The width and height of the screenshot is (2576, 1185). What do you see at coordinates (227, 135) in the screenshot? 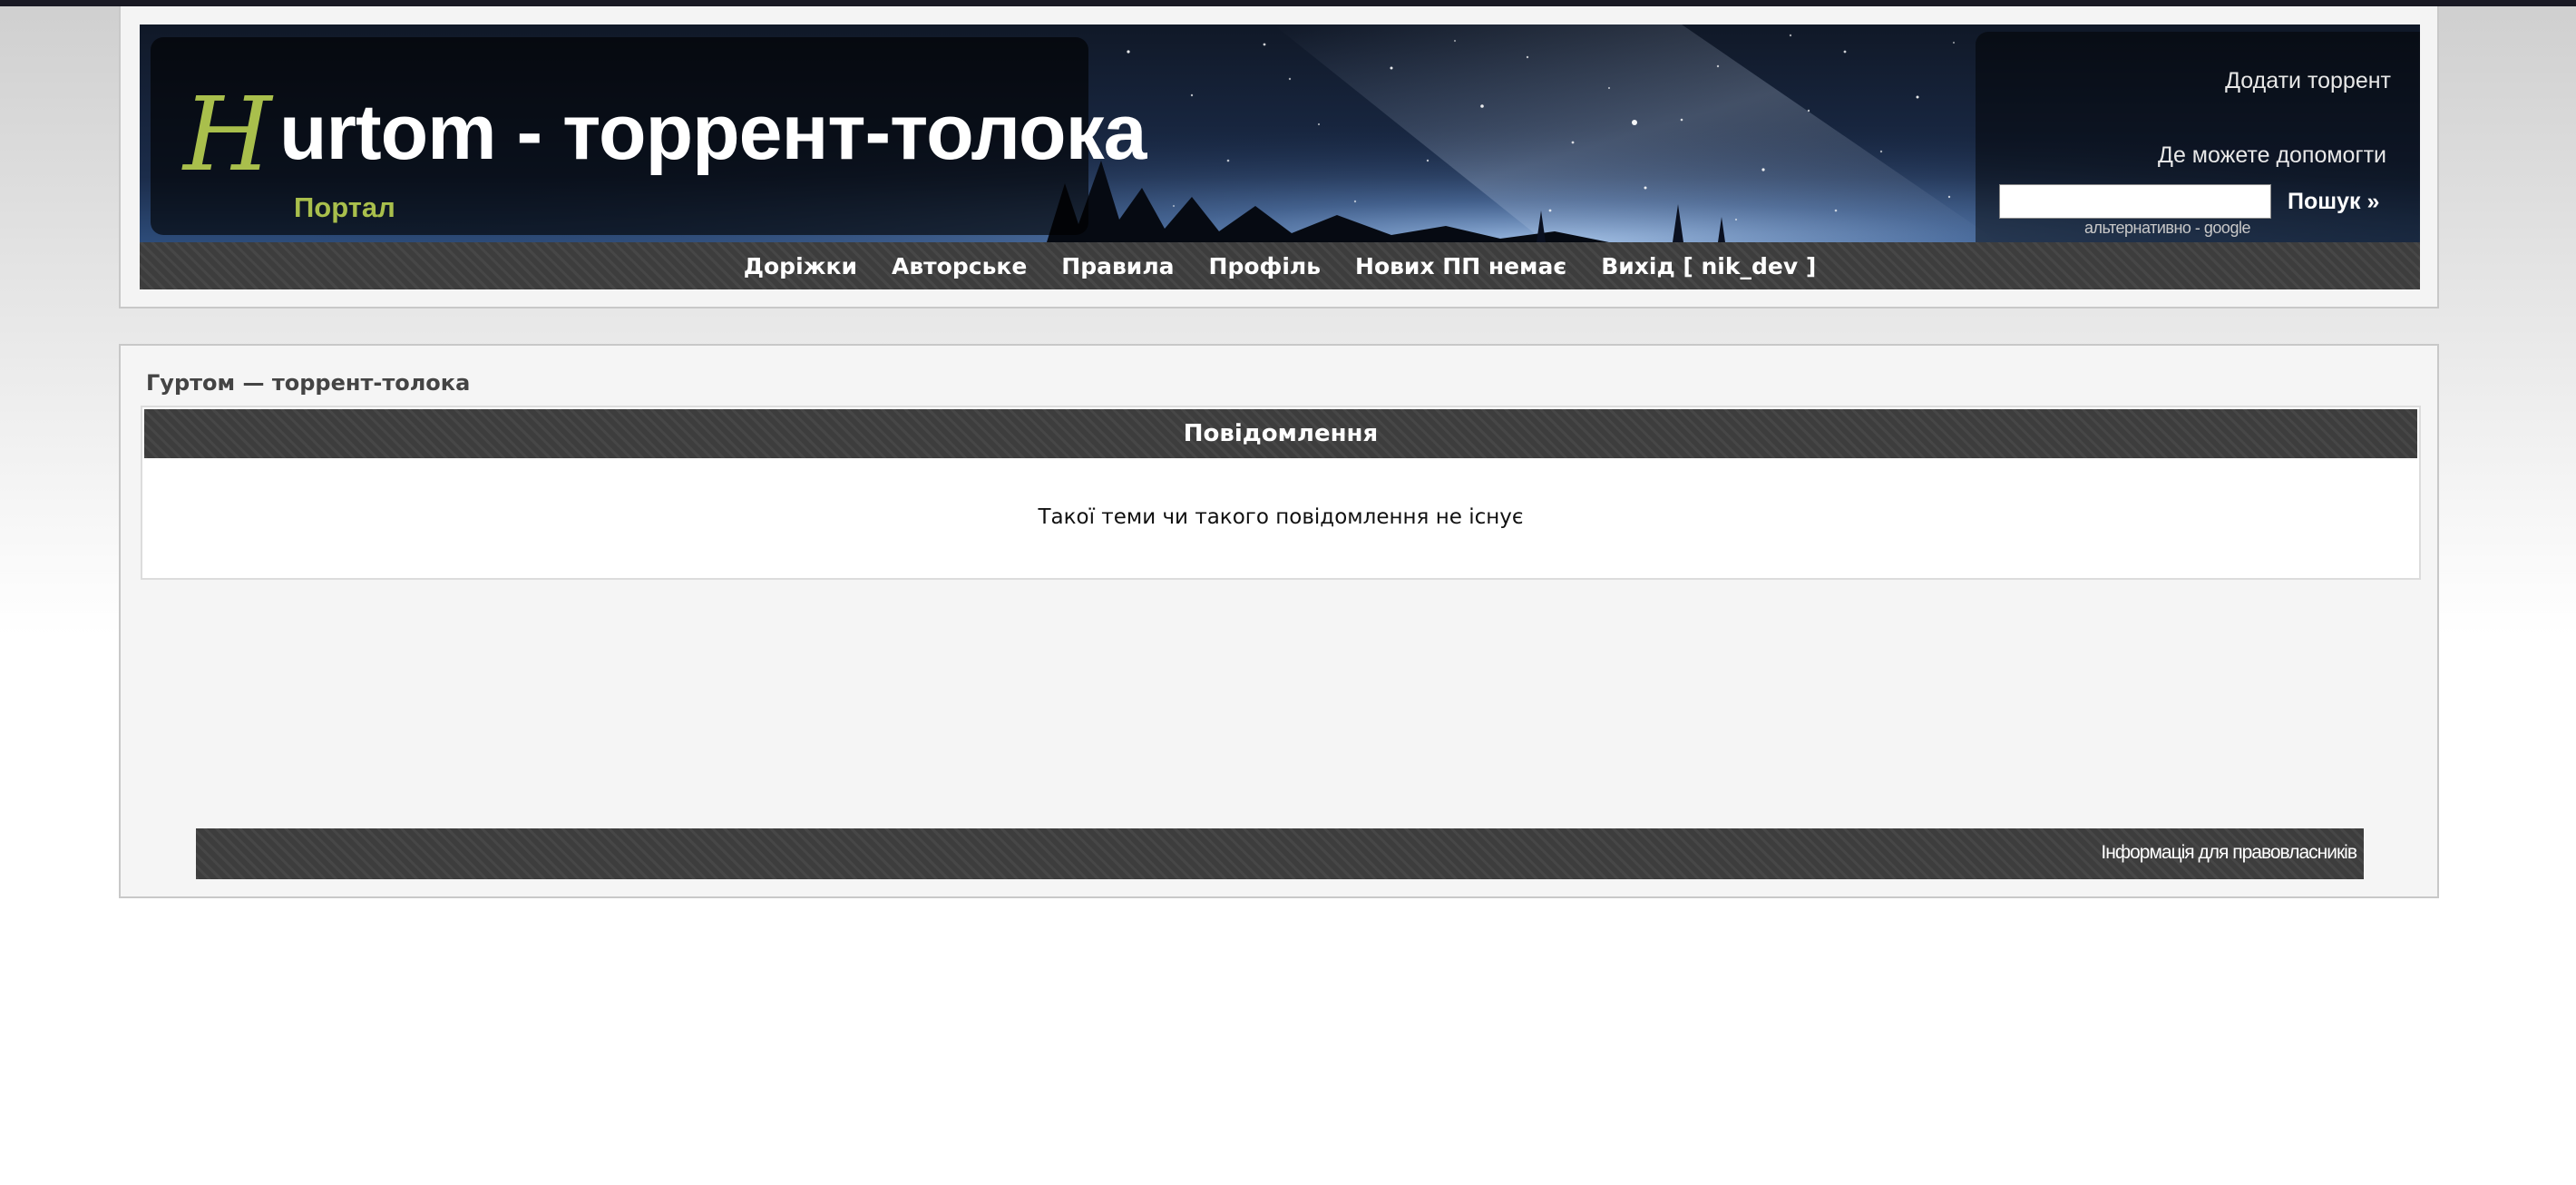
I see `logo-letter: H` at bounding box center [227, 135].